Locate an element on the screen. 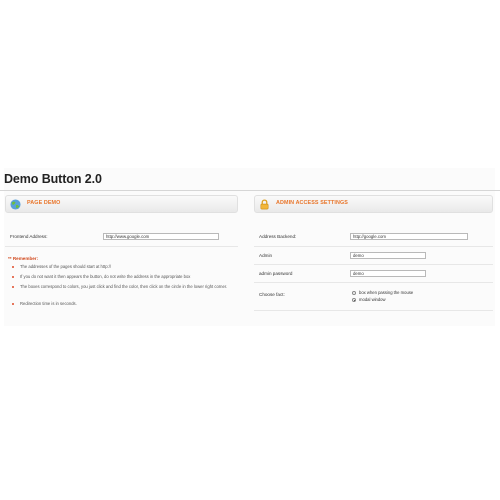  note-item: Redirection time is in seconds. is located at coordinates (123, 304).